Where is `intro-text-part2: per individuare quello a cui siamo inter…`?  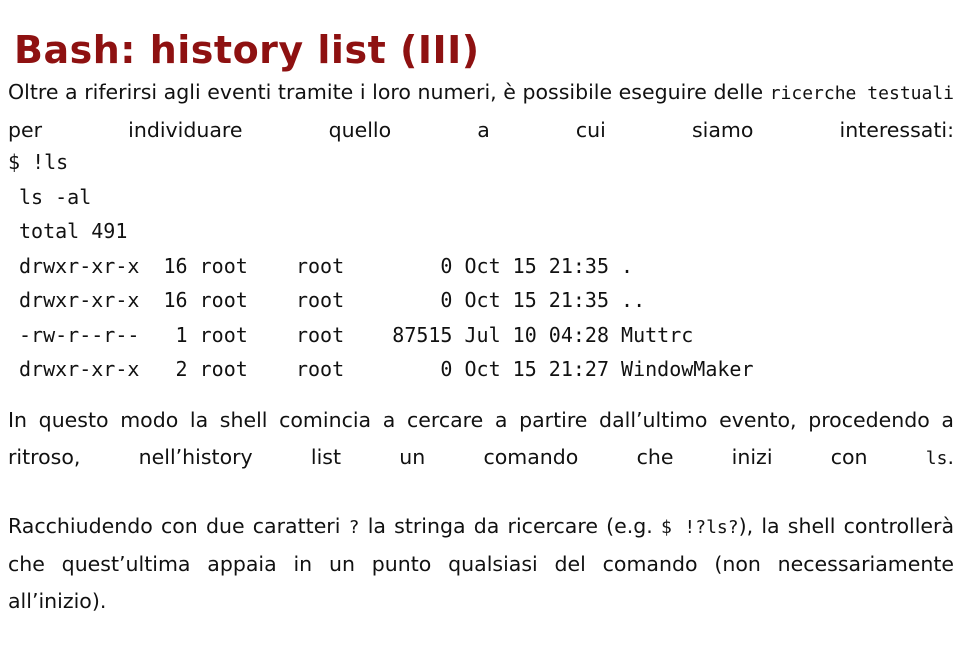
intro-text-part2: per individuare quello a cui siamo inter… is located at coordinates (481, 130).